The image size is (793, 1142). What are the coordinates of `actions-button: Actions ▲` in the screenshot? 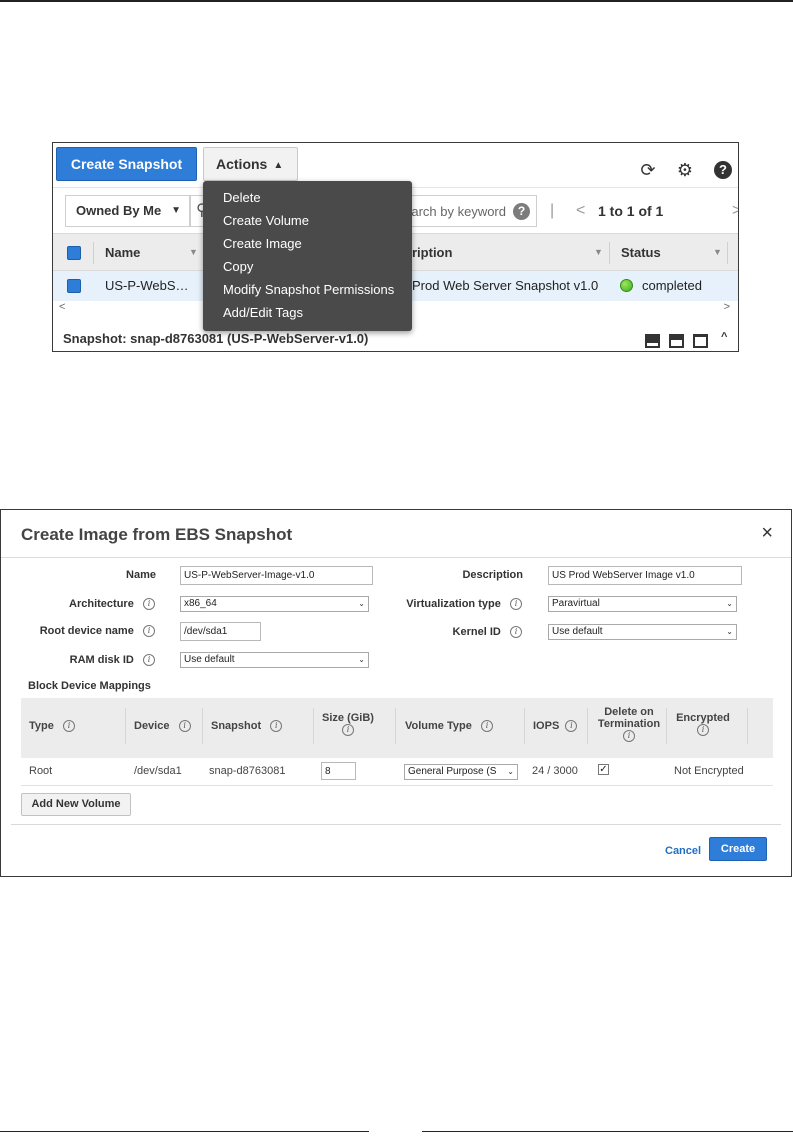 It's located at (250, 164).